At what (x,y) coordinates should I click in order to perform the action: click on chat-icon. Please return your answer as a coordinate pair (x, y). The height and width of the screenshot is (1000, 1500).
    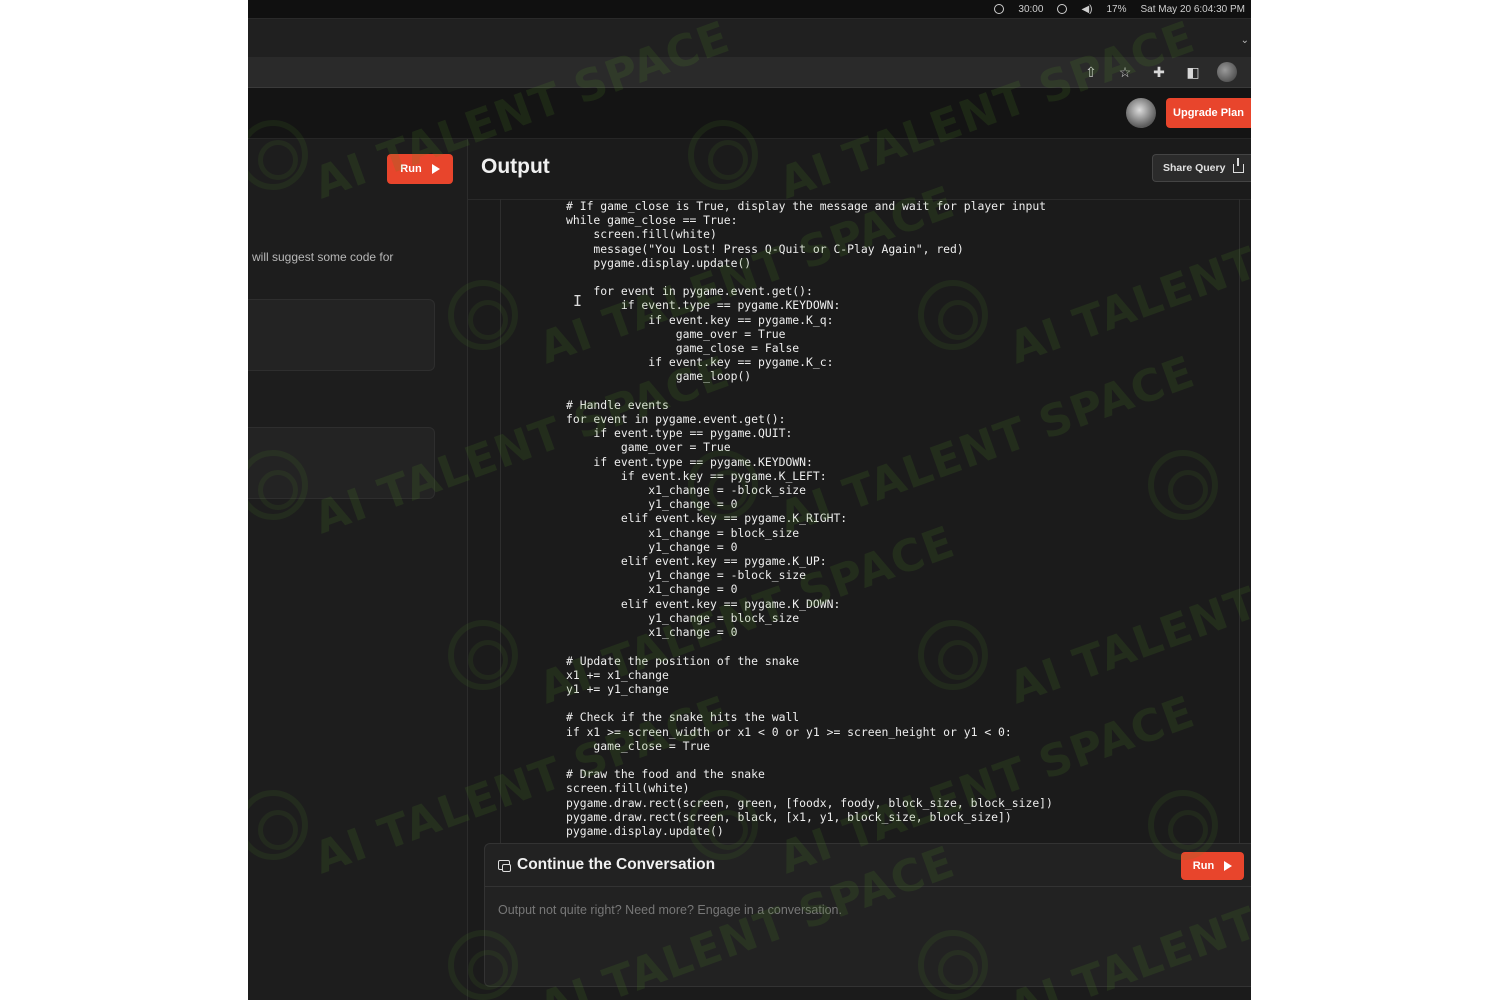
    Looking at the image, I should click on (504, 866).